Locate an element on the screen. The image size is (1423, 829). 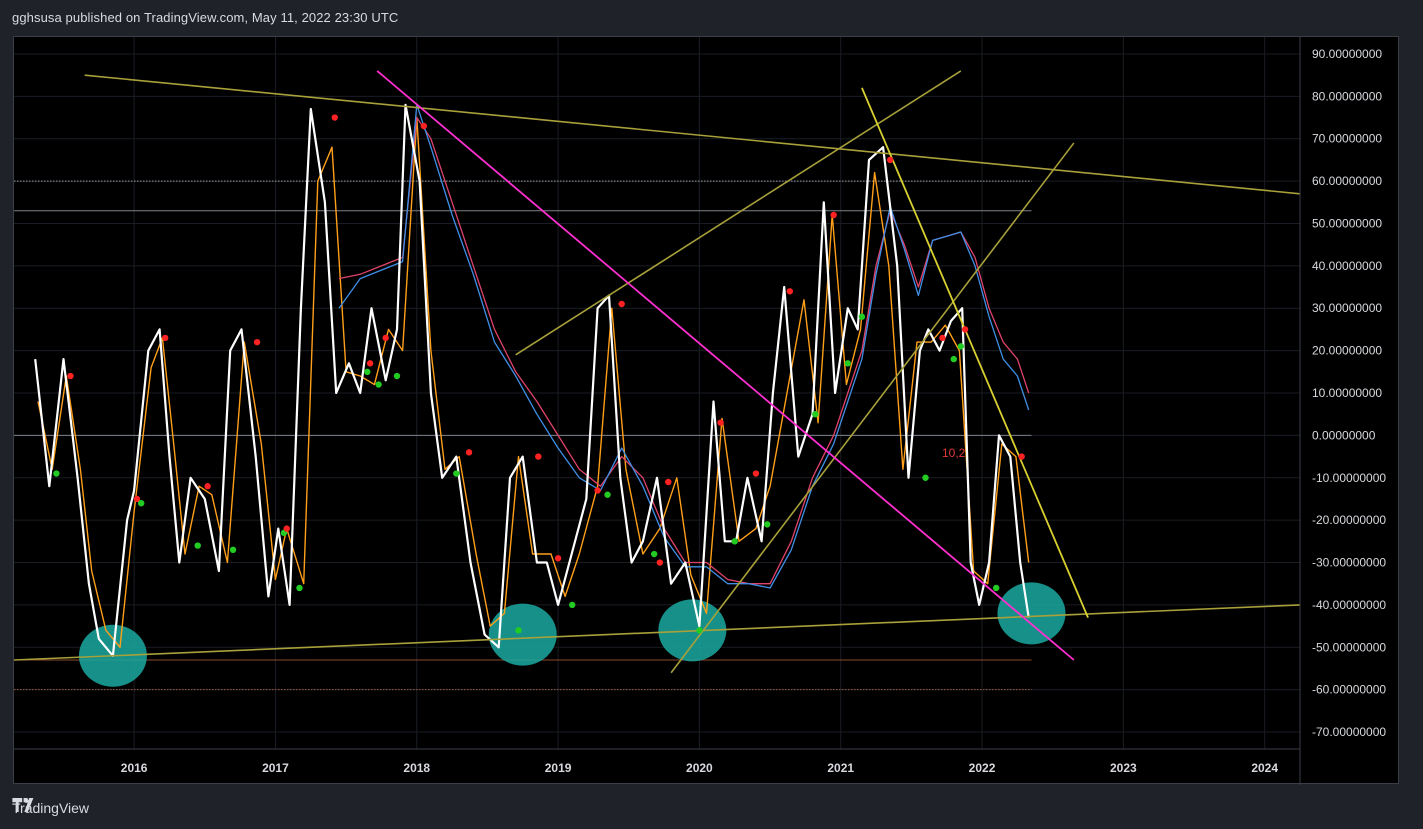
footer: TradingView is located at coordinates (50, 808).